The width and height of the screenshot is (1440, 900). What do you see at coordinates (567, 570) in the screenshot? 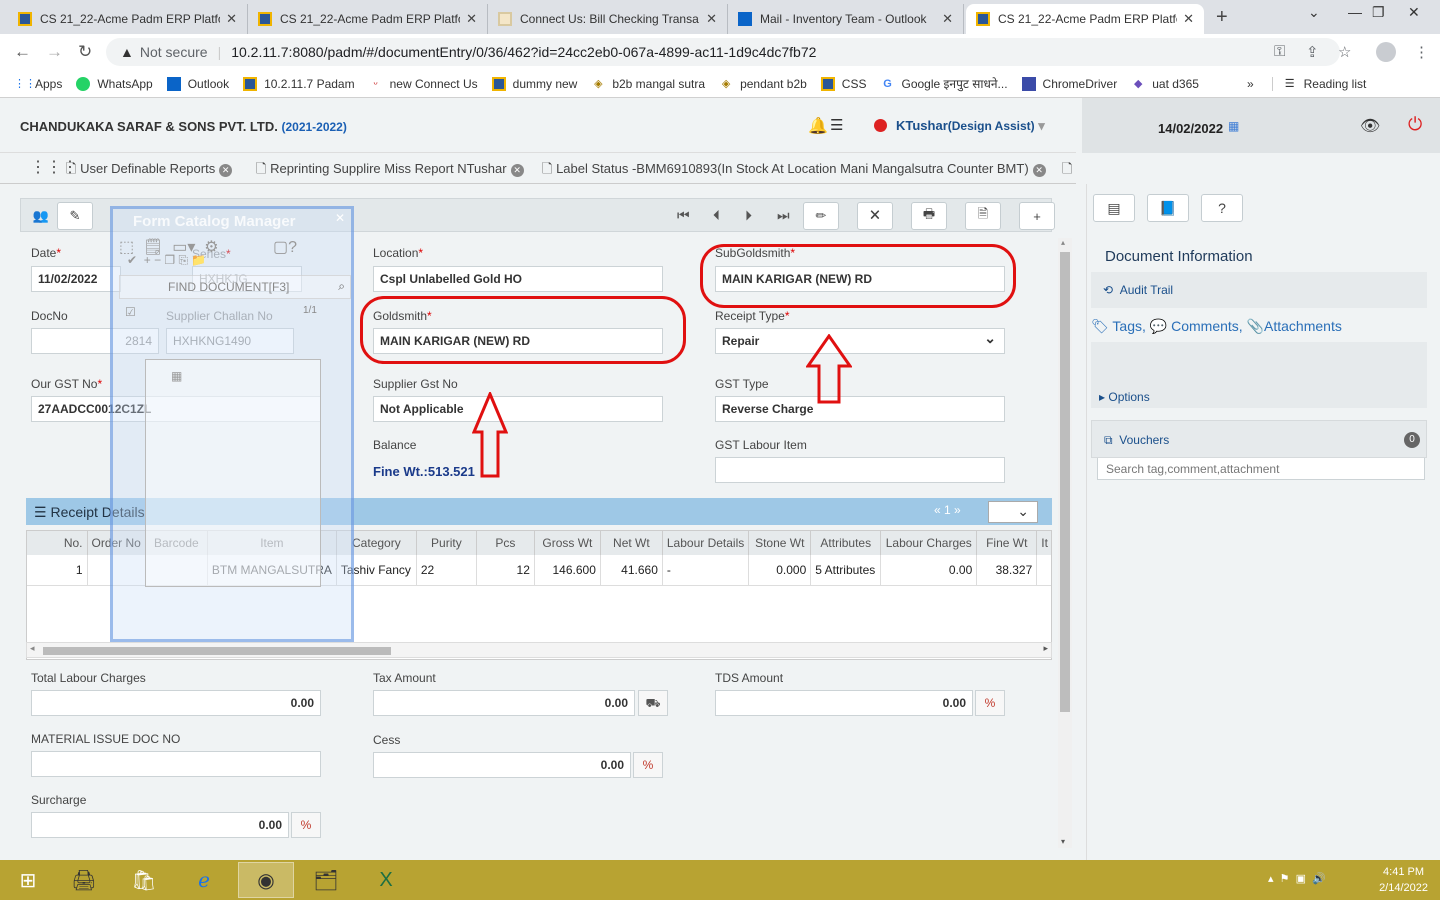
I see `table-cell: 146.600` at bounding box center [567, 570].